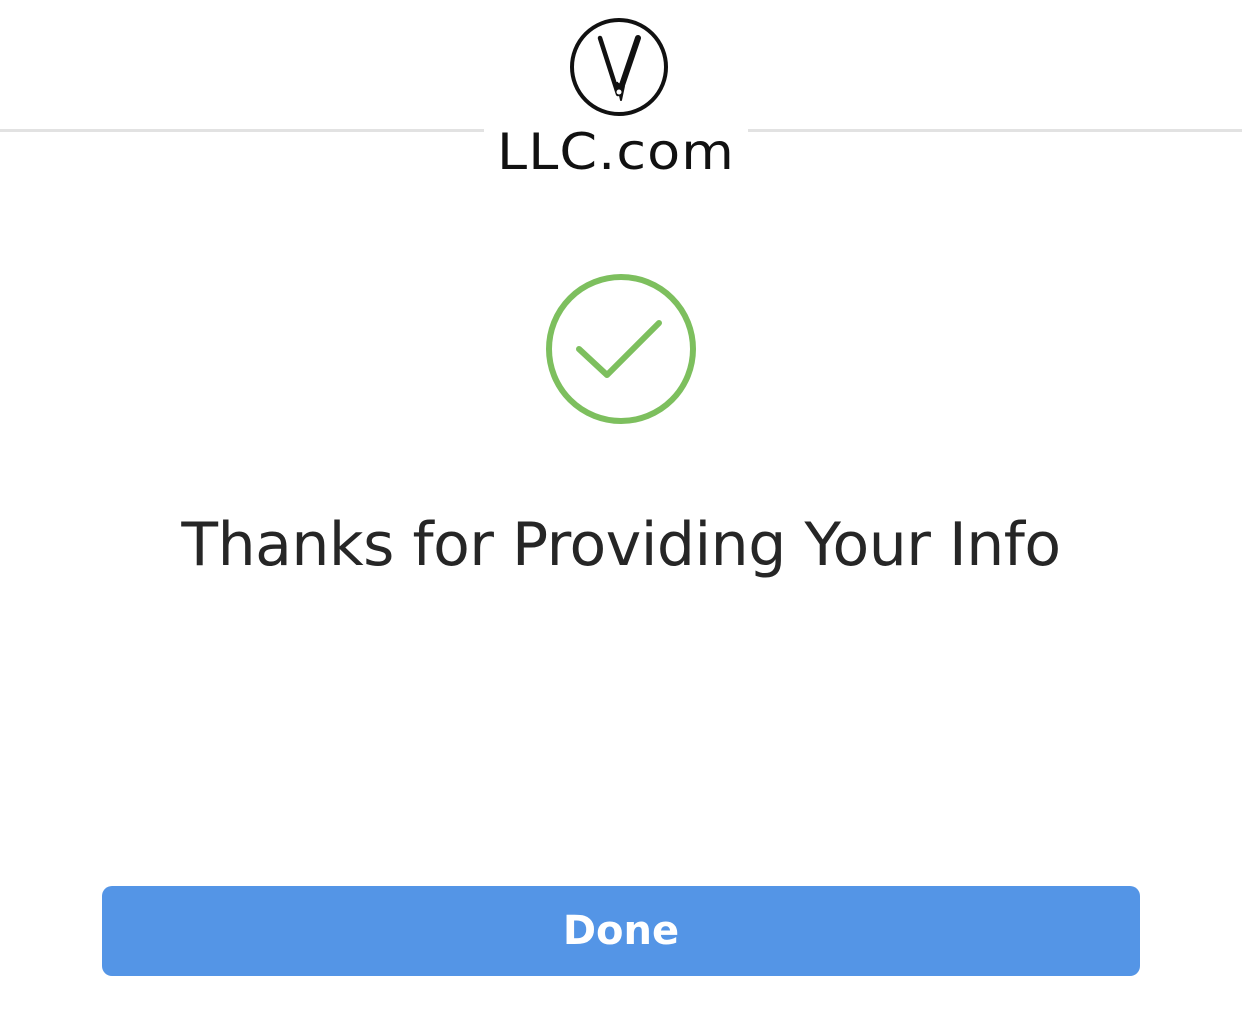 This screenshot has height=1010, width=1242. What do you see at coordinates (616, 152) in the screenshot?
I see `brand-name: LLC.com` at bounding box center [616, 152].